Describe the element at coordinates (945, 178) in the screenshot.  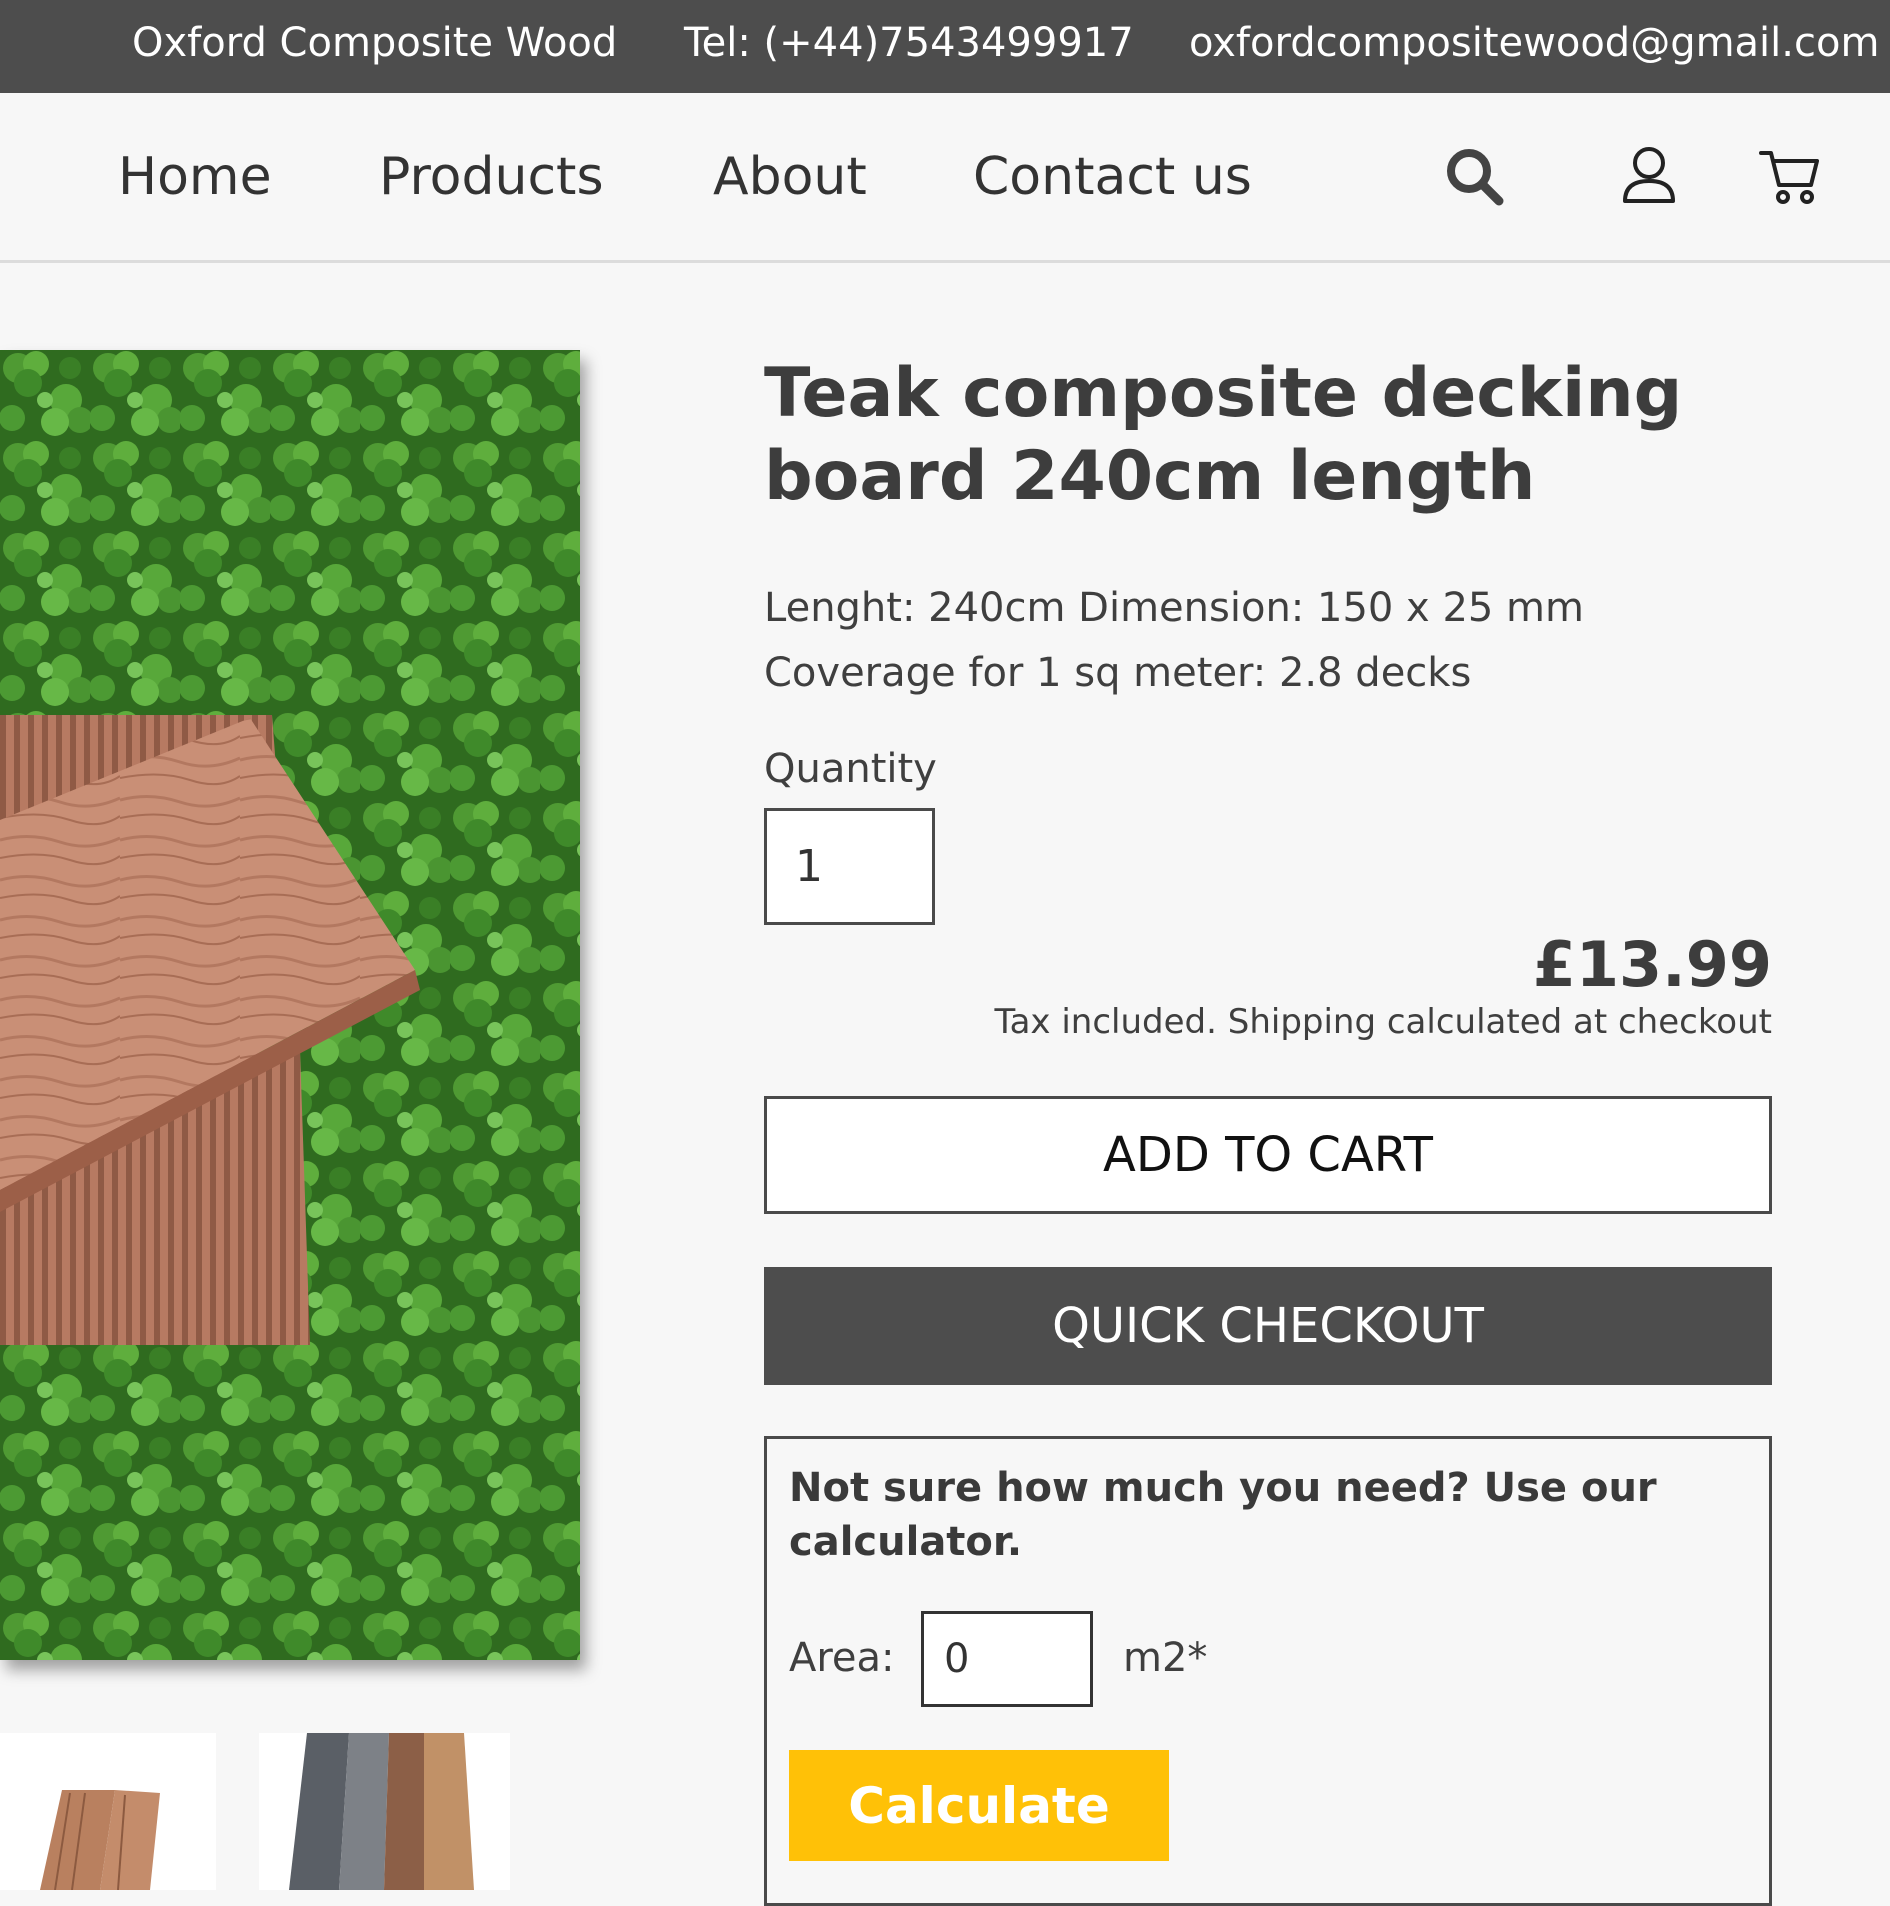
I see `main-navigation: Home Products About Contact us` at that location.